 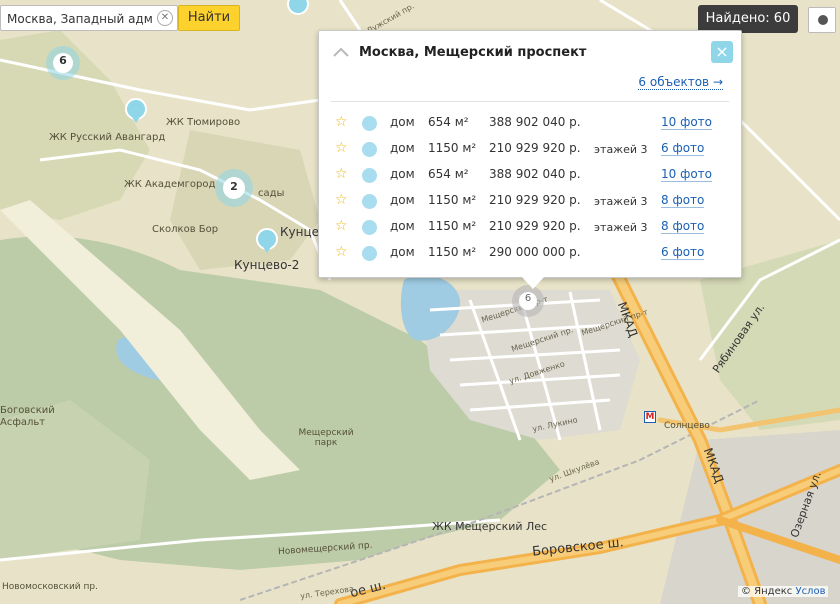 I want to click on metro-icon: М, so click(x=650, y=417).